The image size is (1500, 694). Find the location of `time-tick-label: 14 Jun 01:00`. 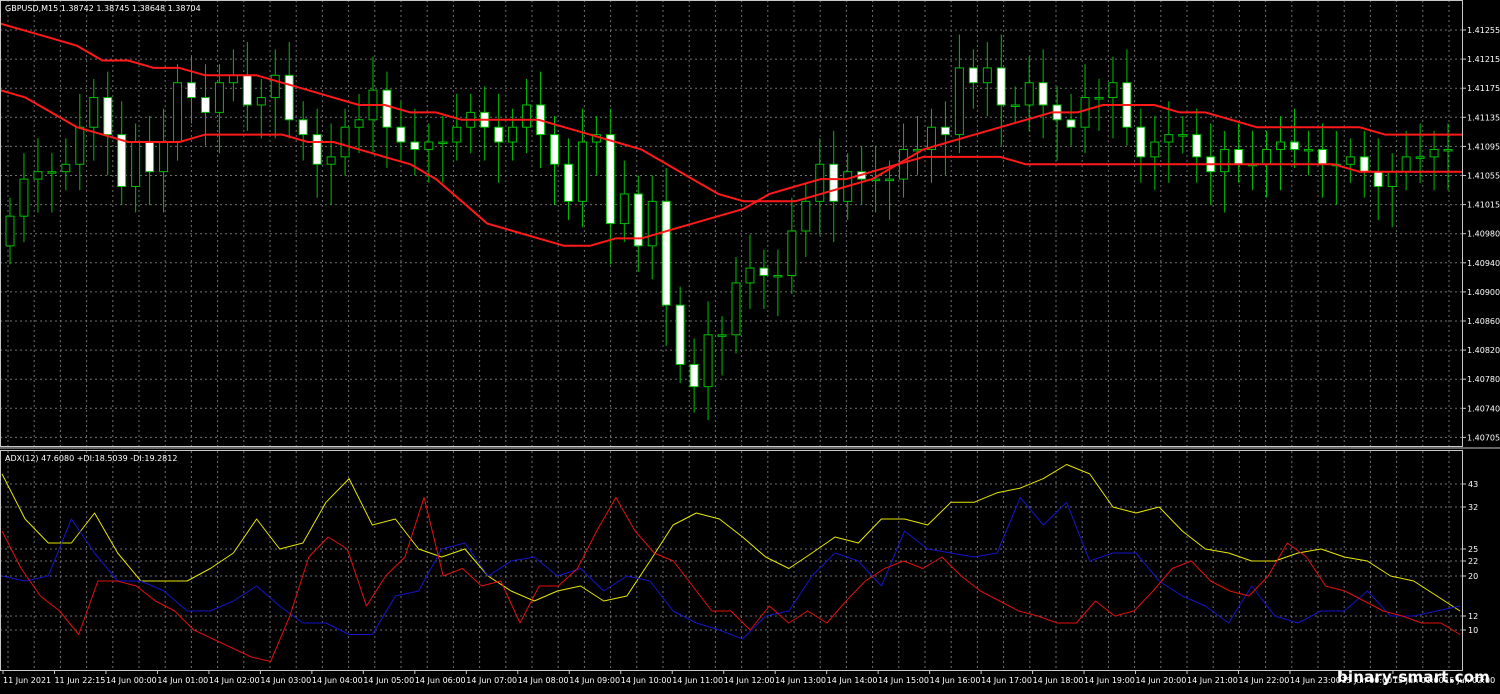

time-tick-label: 14 Jun 01:00 is located at coordinates (182, 680).